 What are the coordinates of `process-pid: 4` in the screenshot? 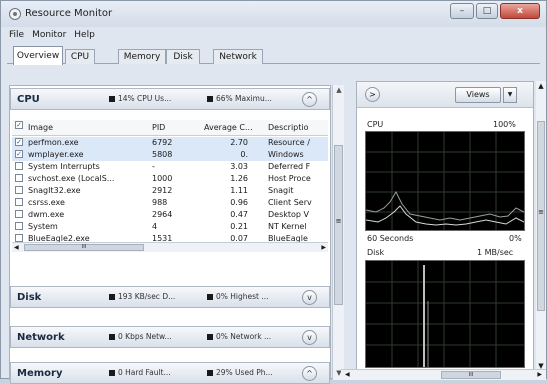 It's located at (155, 226).